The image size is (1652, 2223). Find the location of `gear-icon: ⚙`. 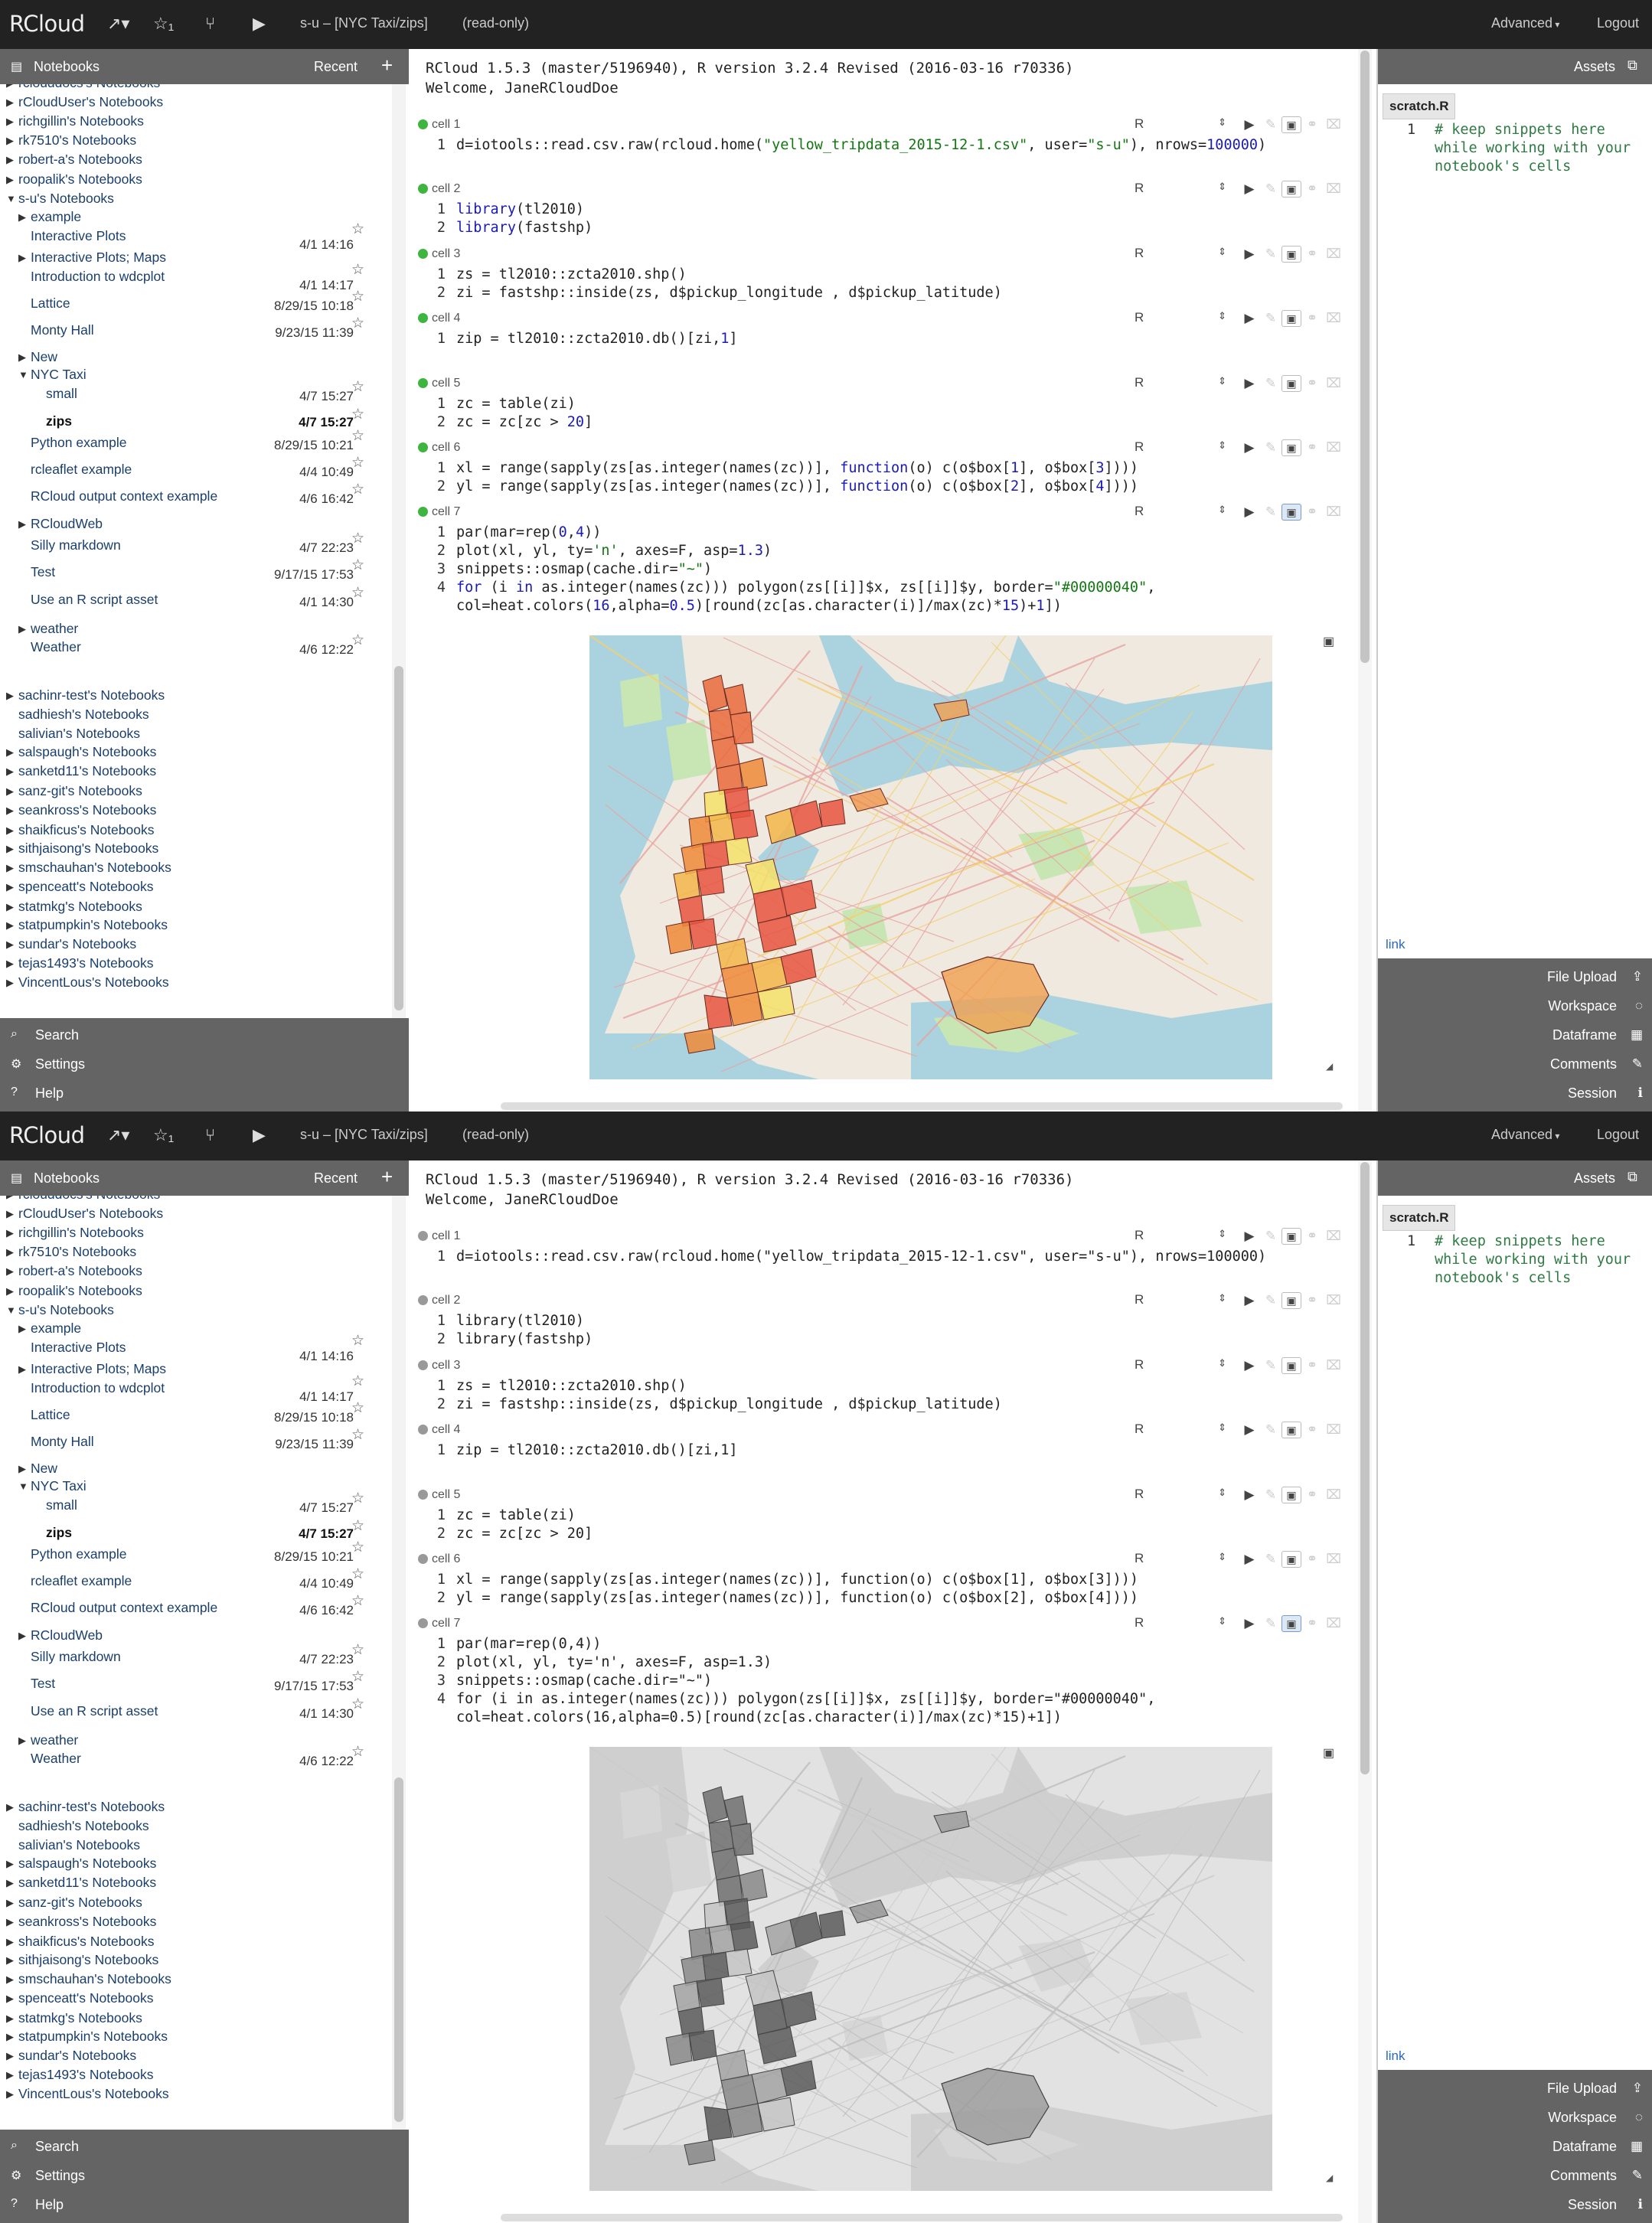

gear-icon: ⚙ is located at coordinates (16, 1064).